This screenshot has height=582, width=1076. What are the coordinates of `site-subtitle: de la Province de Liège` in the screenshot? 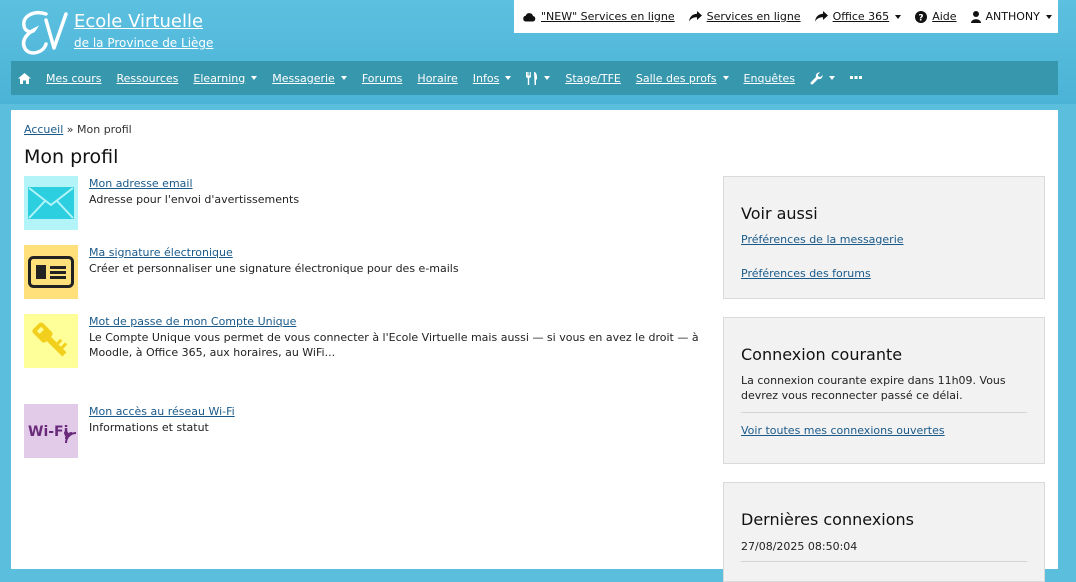 It's located at (143, 43).